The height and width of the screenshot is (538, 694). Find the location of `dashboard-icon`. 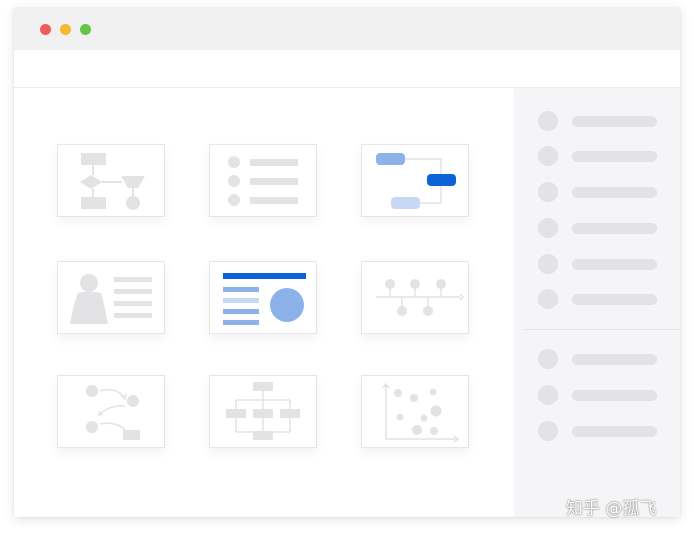

dashboard-icon is located at coordinates (264, 299).